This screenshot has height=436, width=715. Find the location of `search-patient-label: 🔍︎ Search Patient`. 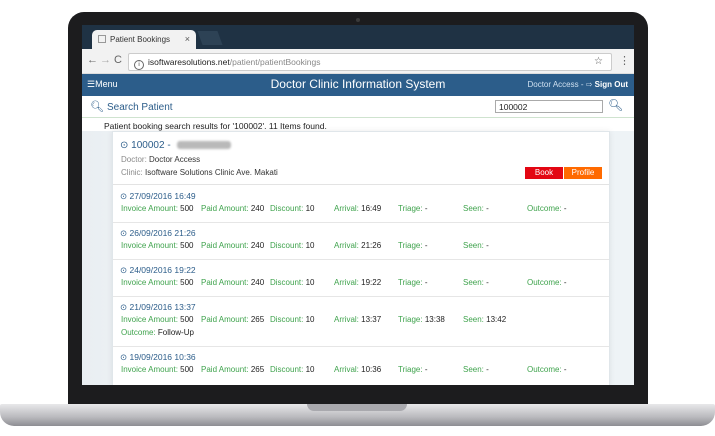

search-patient-label: 🔍︎ Search Patient is located at coordinates (131, 107).